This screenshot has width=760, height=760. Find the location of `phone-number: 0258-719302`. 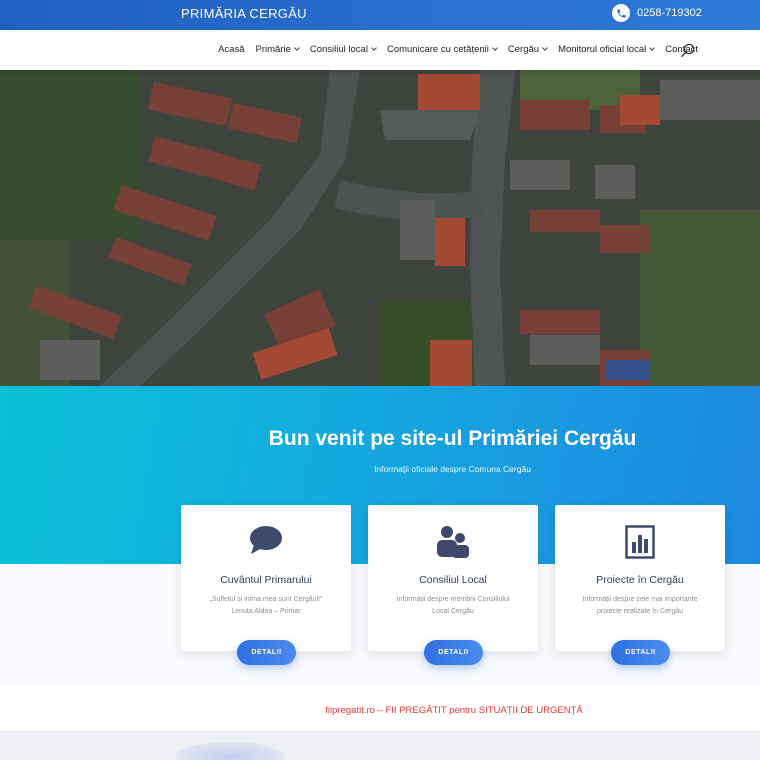

phone-number: 0258-719302 is located at coordinates (669, 13).